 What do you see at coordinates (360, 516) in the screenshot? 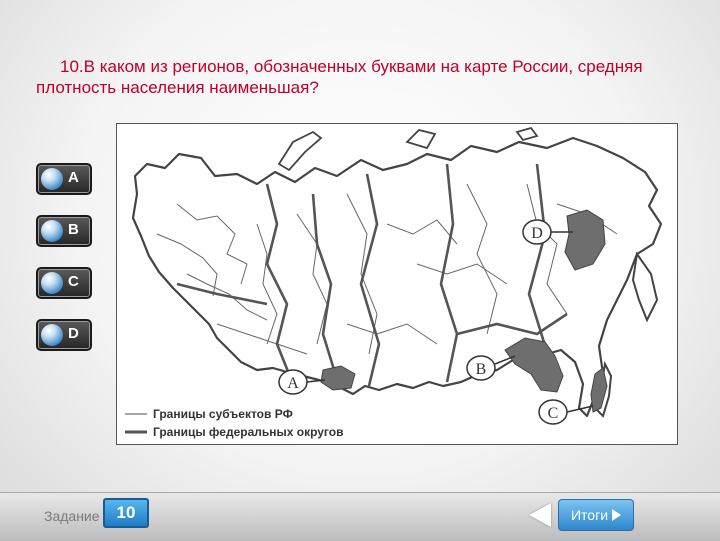
I see `footer-bar: Задание 10 Итоги` at bounding box center [360, 516].